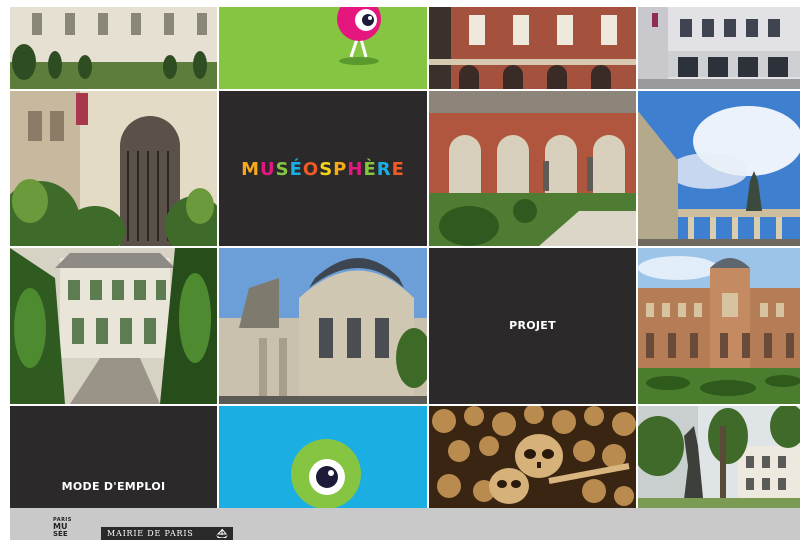 This screenshot has width=800, height=540. I want to click on mairie-ship-icon, so click(222, 533).